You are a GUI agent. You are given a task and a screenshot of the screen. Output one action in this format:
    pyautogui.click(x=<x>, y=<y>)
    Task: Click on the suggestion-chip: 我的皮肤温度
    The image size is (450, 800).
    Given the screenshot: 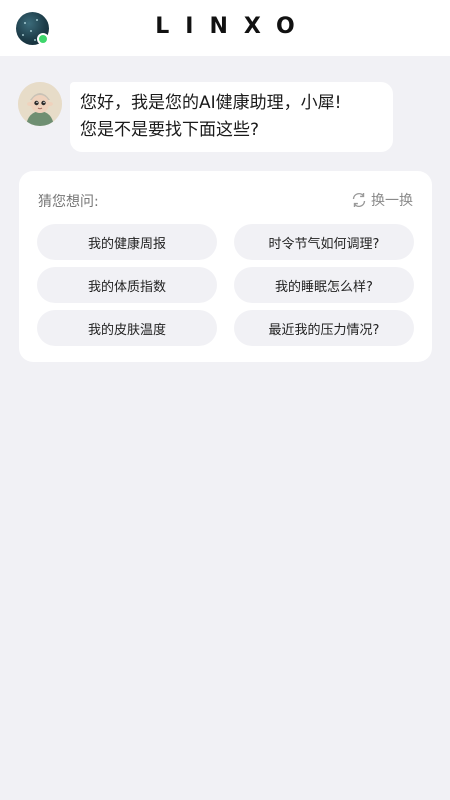 What is the action you would take?
    pyautogui.click(x=127, y=328)
    